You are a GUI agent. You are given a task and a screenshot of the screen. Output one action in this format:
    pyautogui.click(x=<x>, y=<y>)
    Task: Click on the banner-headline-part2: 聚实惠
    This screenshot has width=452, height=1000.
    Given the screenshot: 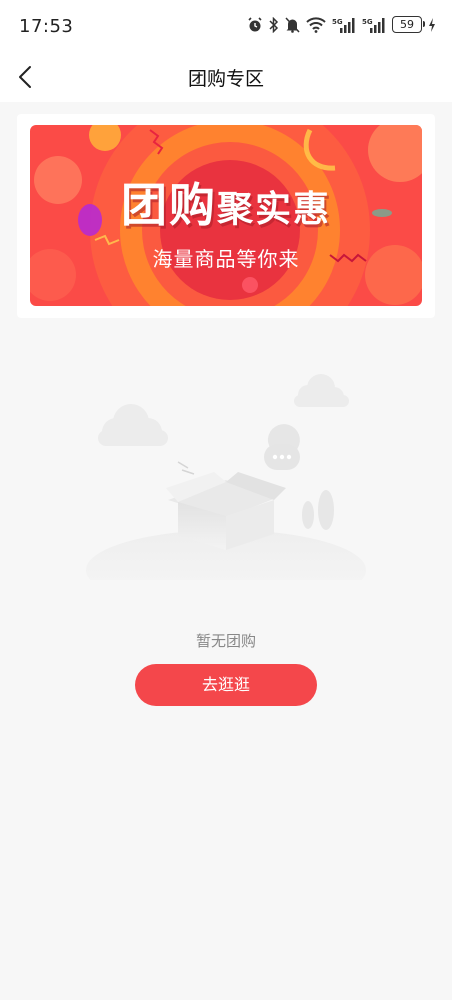 What is the action you would take?
    pyautogui.click(x=273, y=209)
    